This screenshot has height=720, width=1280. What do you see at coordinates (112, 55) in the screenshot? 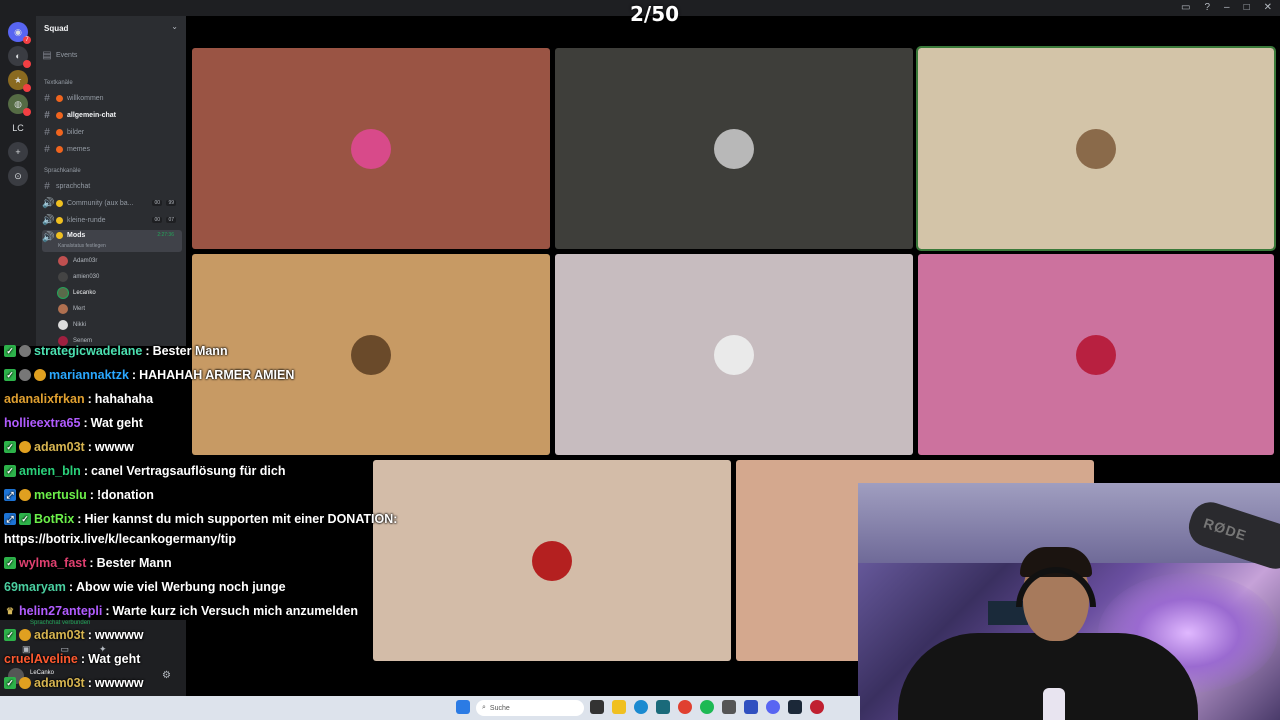
I see `events-item: ▤ Events` at bounding box center [112, 55].